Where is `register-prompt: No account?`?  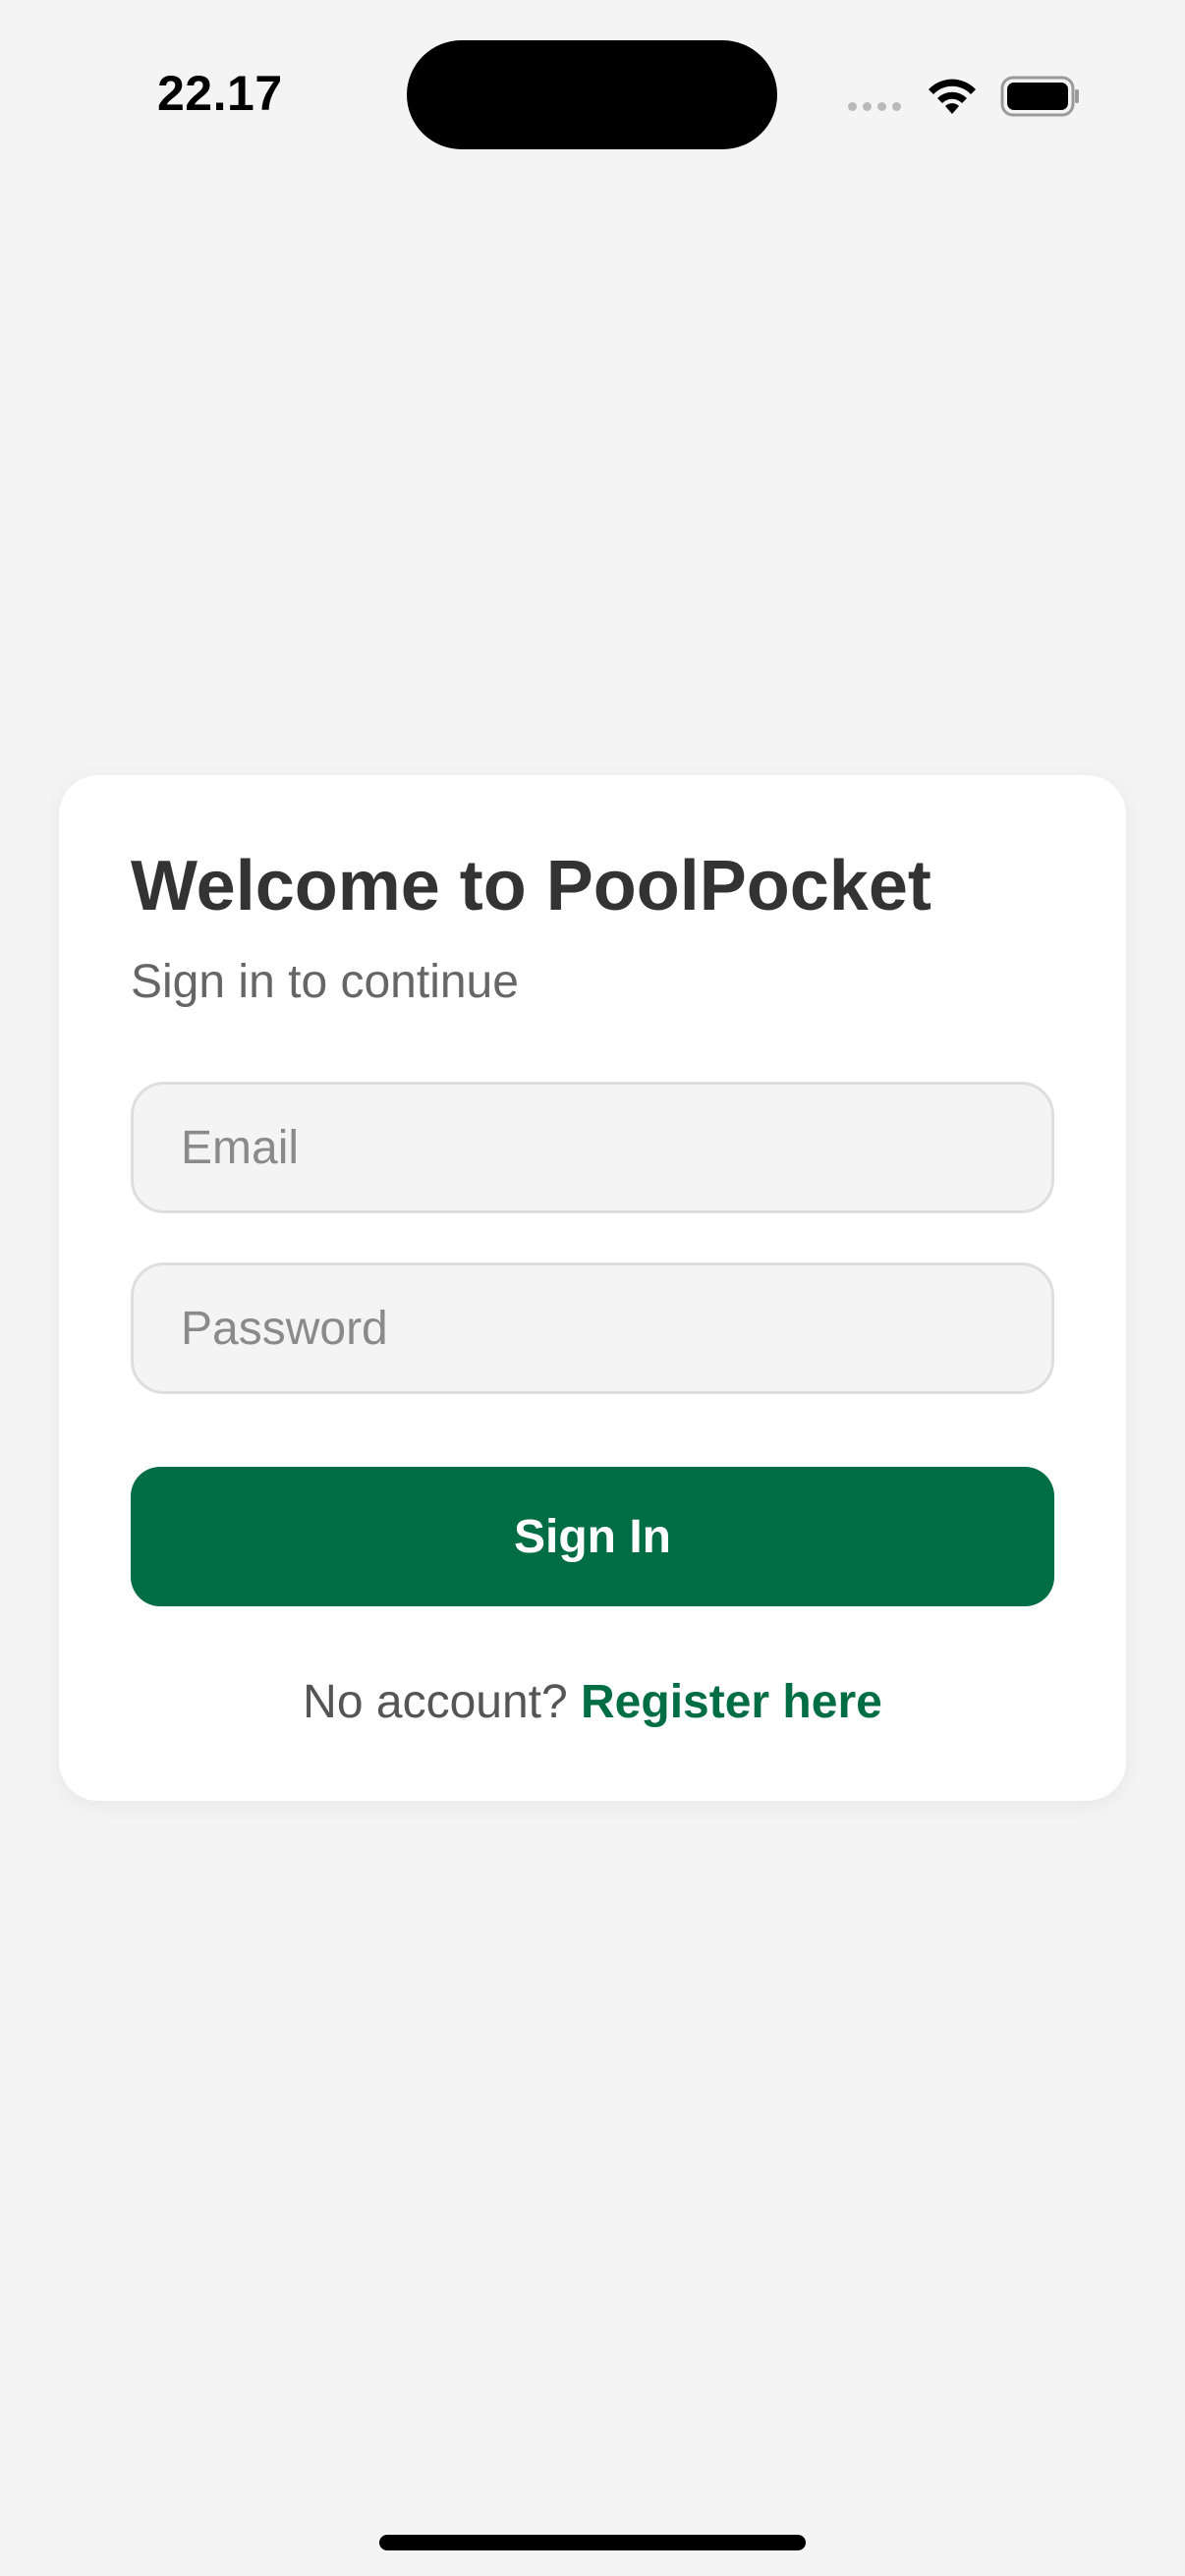 register-prompt: No account? is located at coordinates (443, 1702).